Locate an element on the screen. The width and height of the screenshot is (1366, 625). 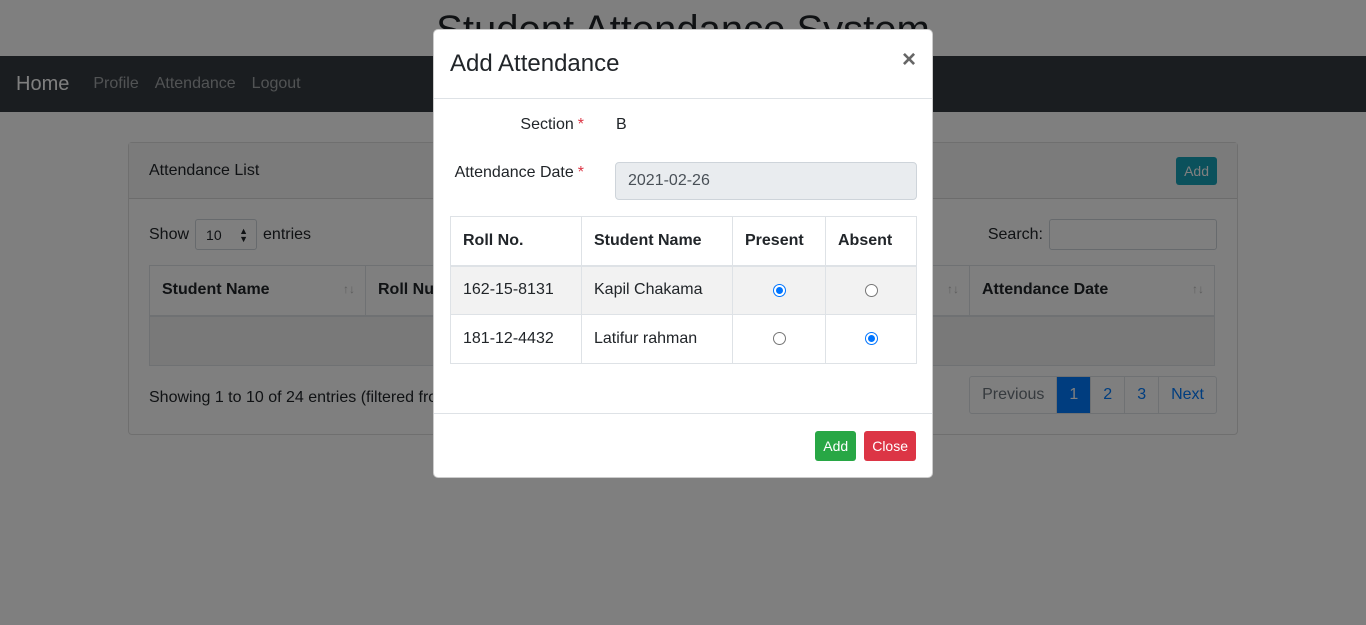
table-row: 181-12-4432 Latifur rahman is located at coordinates (683, 339).